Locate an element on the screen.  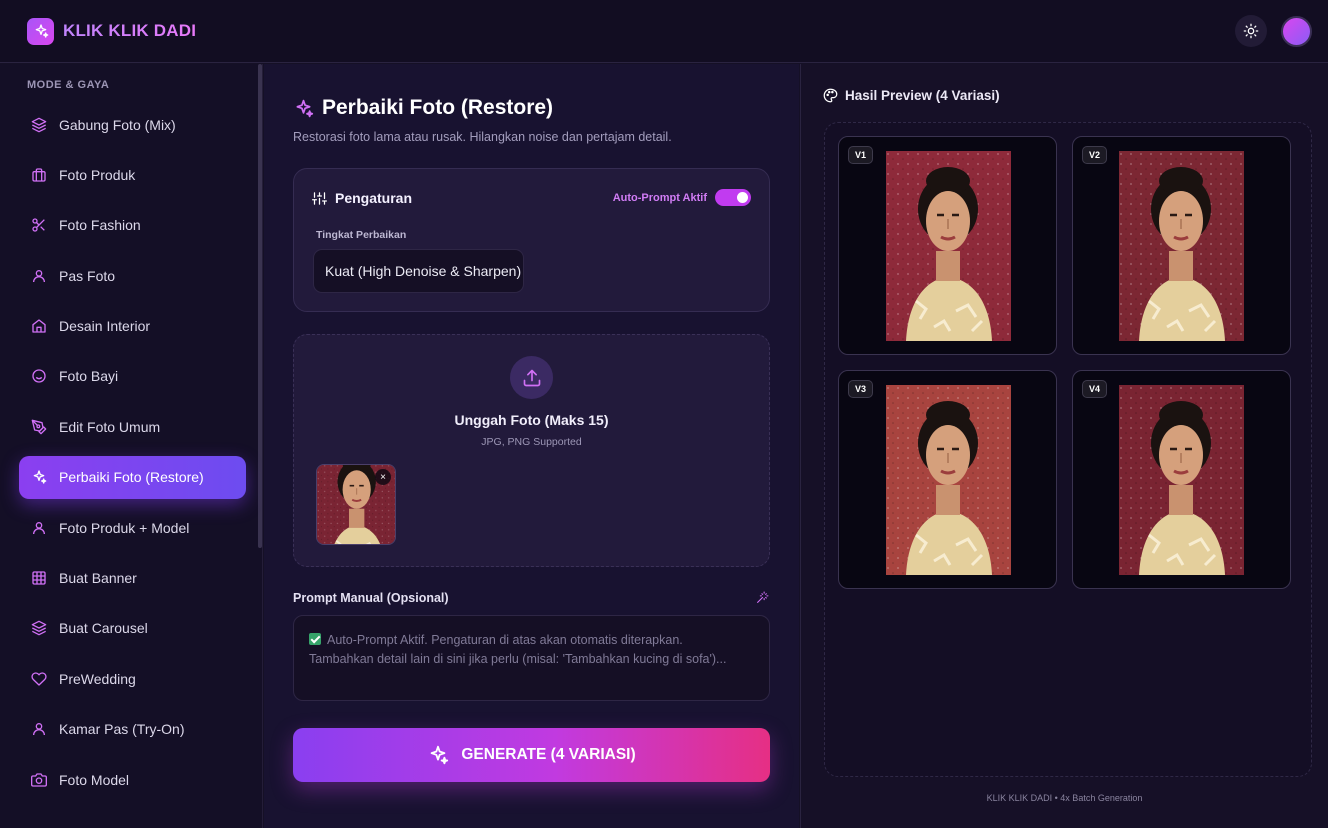
variant-card-4: V4 is located at coordinates (1181, 479).